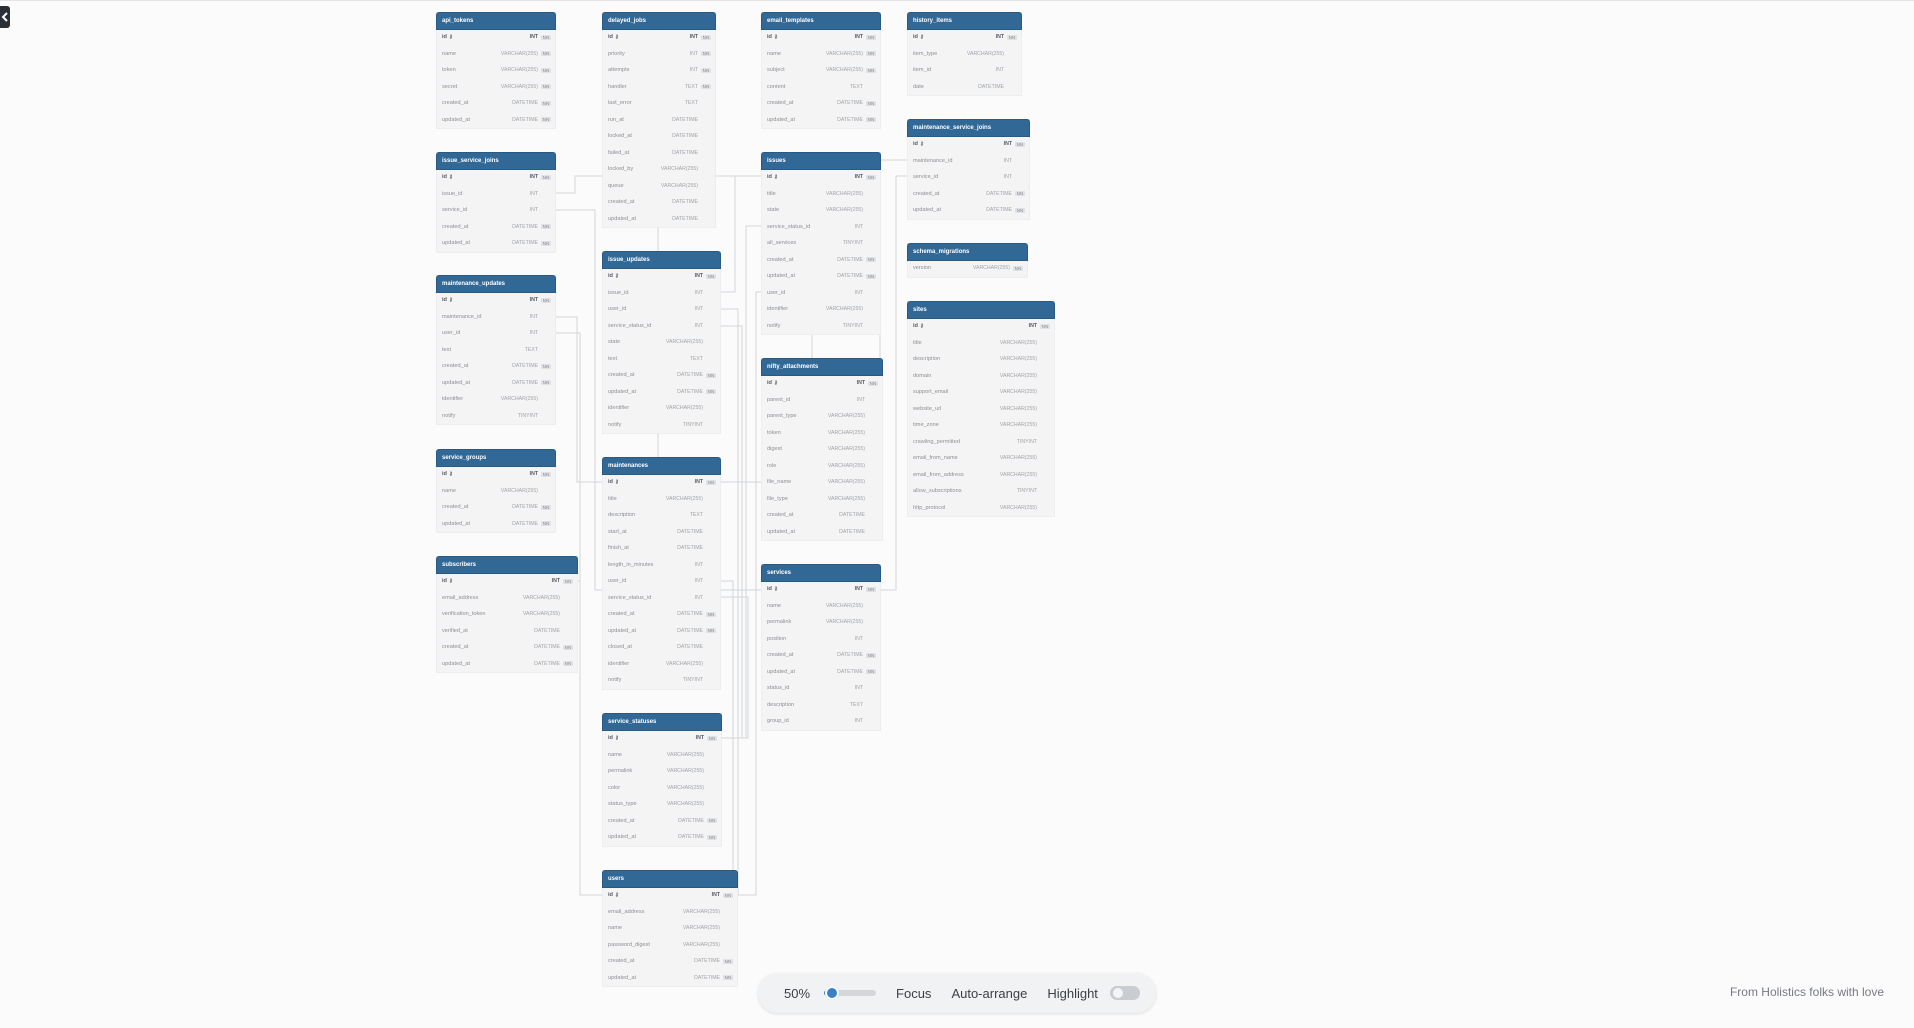  I want to click on table-header: maintenance_updates, so click(496, 284).